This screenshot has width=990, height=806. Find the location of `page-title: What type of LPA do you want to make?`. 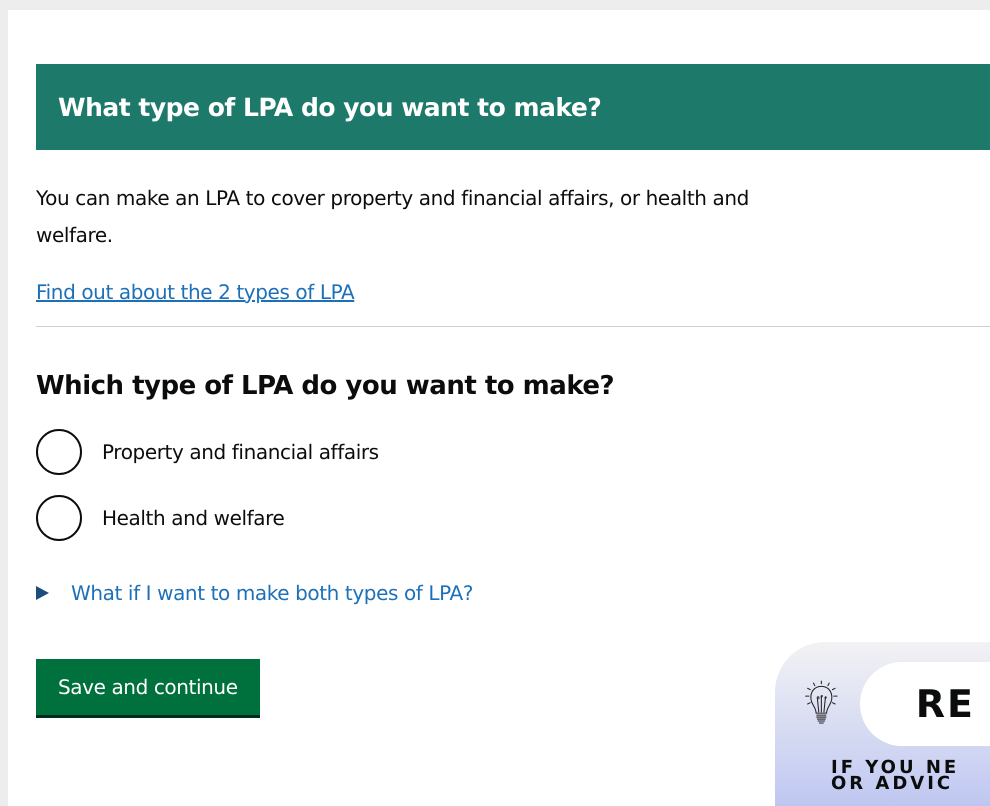

page-title: What type of LPA do you want to make? is located at coordinates (330, 107).